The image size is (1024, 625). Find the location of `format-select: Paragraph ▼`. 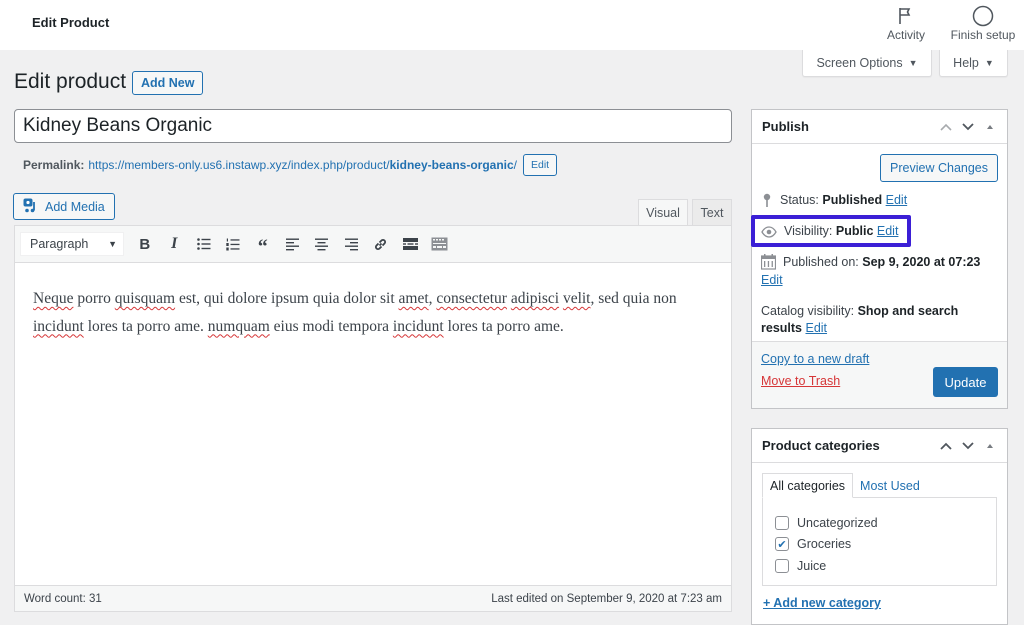

format-select: Paragraph ▼ is located at coordinates (72, 244).